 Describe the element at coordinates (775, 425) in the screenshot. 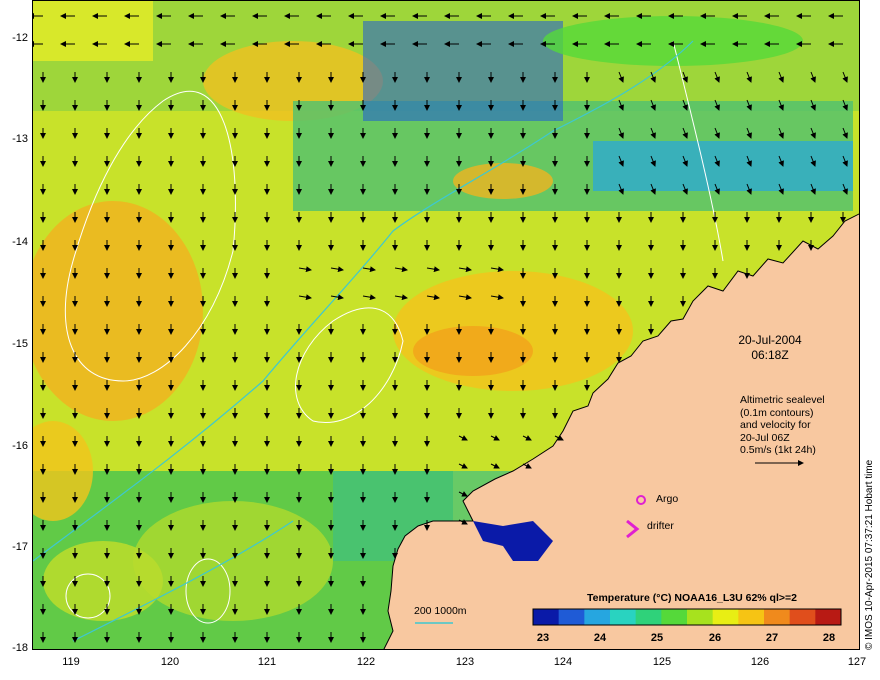

I see `info-line: and velocity for` at that location.